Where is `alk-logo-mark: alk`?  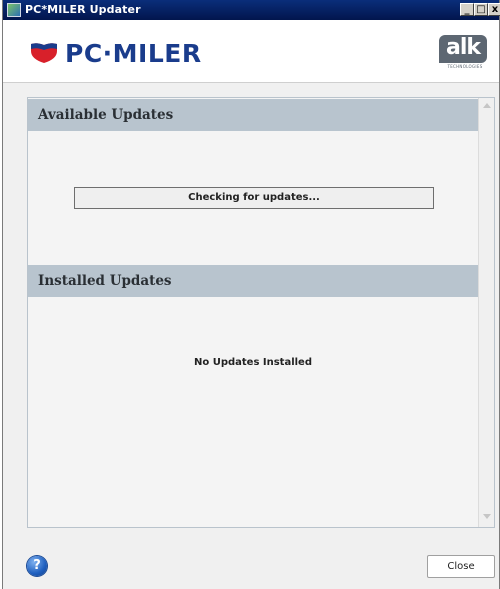
alk-logo-mark: alk is located at coordinates (463, 49).